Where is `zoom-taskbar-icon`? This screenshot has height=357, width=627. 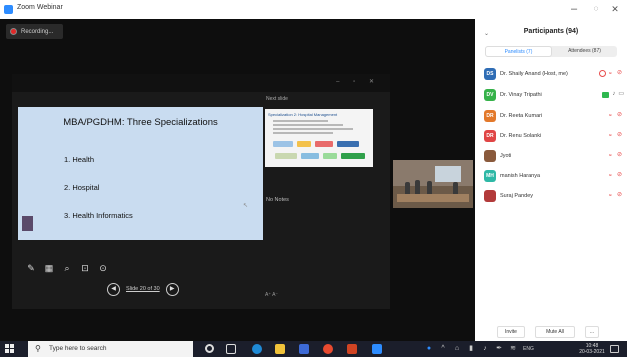 zoom-taskbar-icon is located at coordinates (377, 349).